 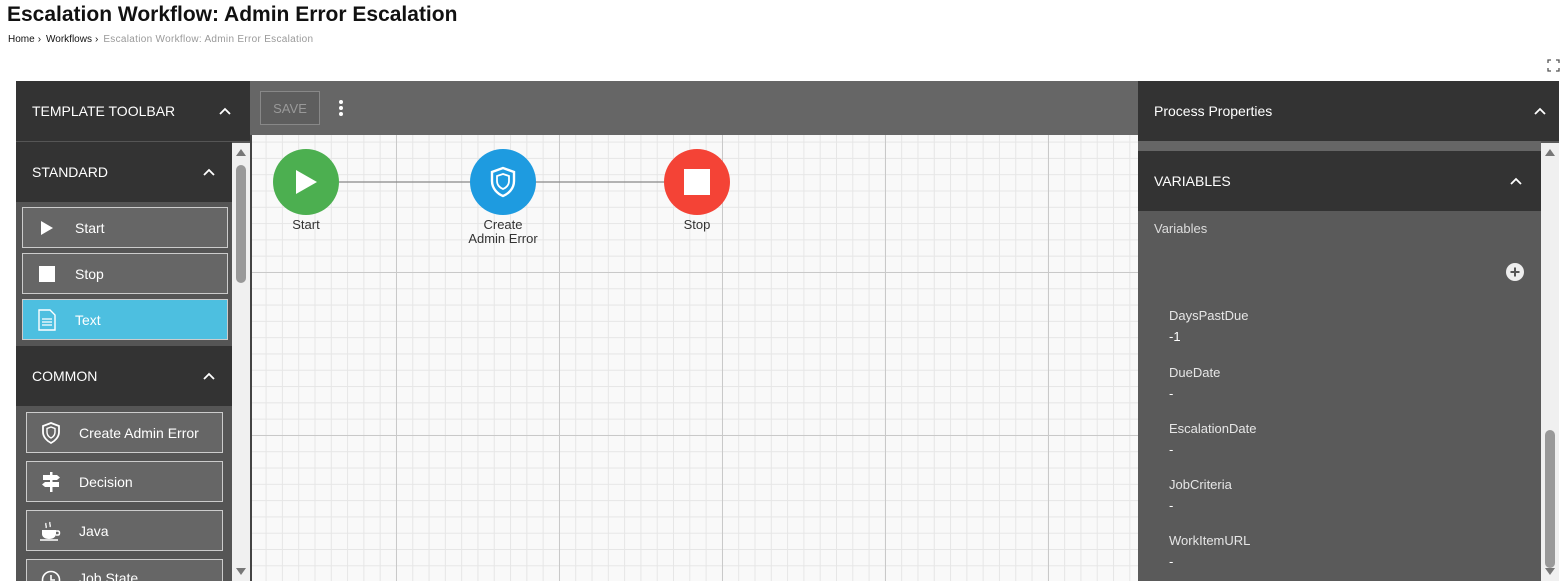 I want to click on process-properties-title: Process Properties, so click(x=1213, y=111).